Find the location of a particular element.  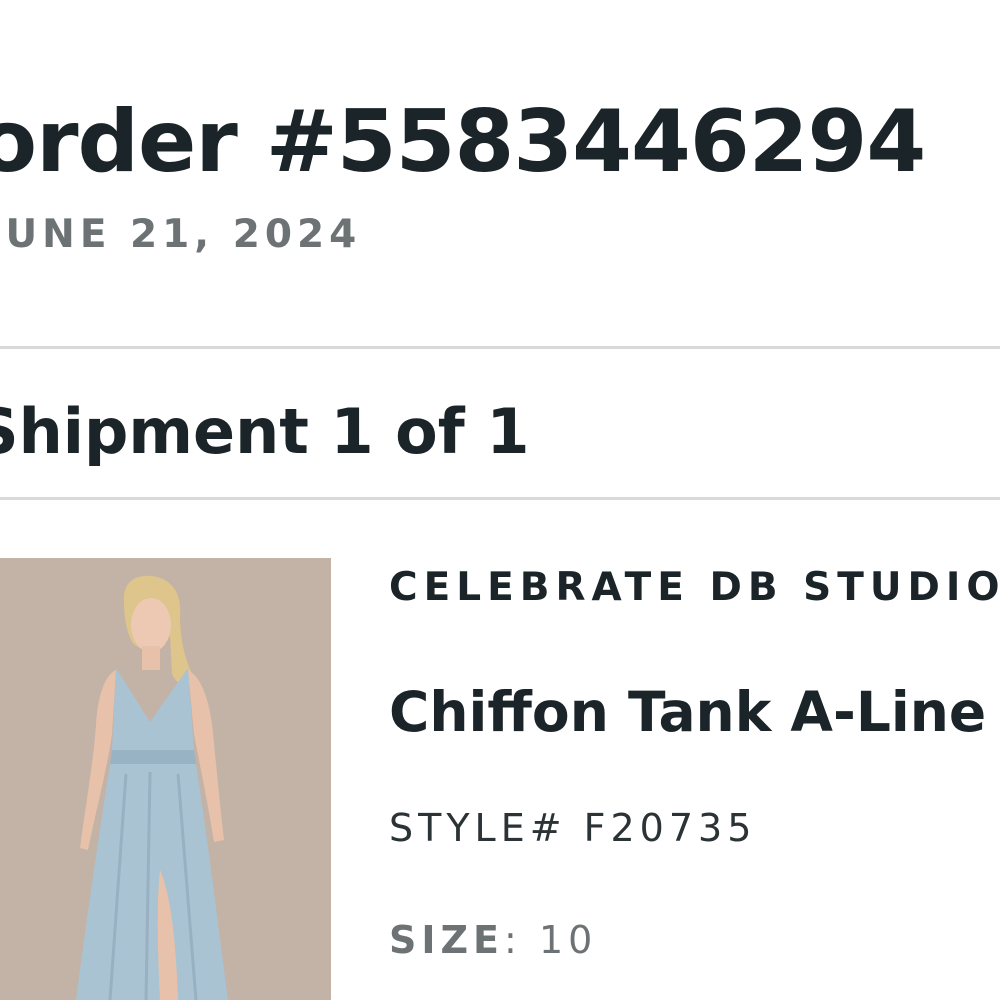

size-value: 10 is located at coordinates (568, 940).